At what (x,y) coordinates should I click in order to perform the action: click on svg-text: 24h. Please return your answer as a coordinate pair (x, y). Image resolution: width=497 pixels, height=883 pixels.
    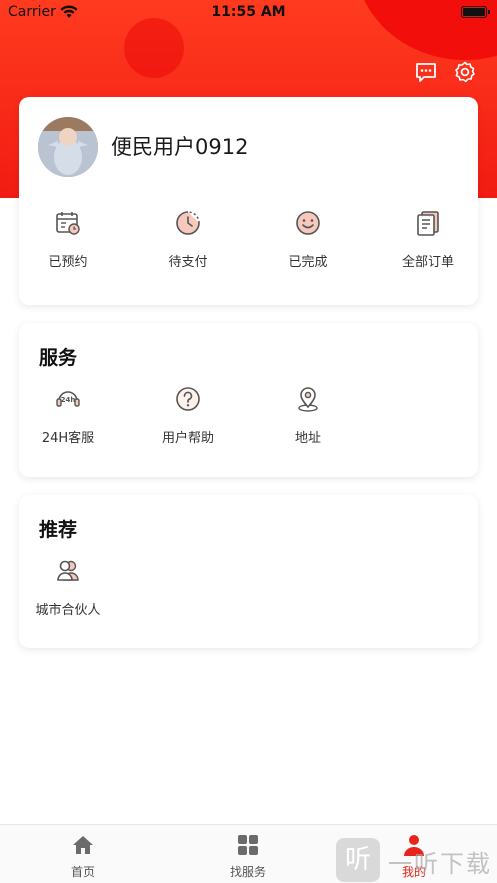
    Looking at the image, I should click on (68, 400).